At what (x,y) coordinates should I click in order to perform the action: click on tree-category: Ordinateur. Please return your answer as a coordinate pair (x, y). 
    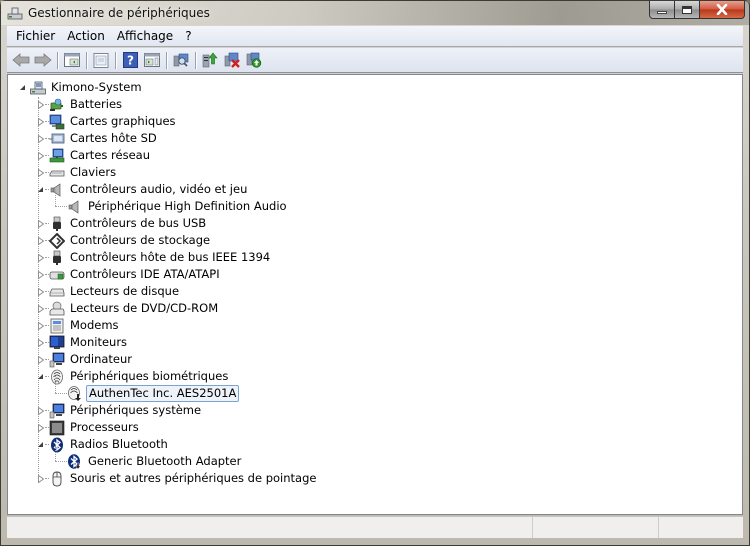
    Looking at the image, I should click on (85, 359).